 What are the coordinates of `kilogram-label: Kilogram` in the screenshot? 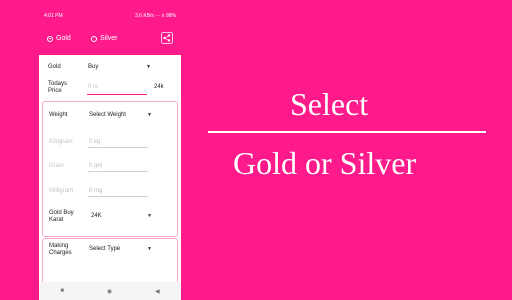 It's located at (61, 142).